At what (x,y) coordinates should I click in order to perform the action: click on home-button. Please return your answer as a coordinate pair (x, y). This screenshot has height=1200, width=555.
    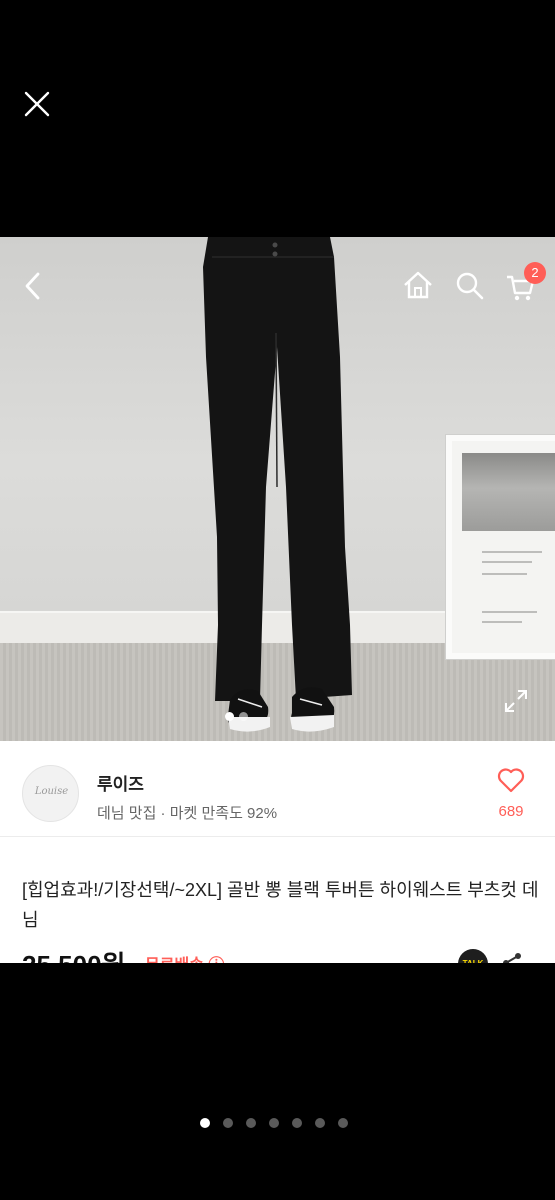
    Looking at the image, I should click on (418, 285).